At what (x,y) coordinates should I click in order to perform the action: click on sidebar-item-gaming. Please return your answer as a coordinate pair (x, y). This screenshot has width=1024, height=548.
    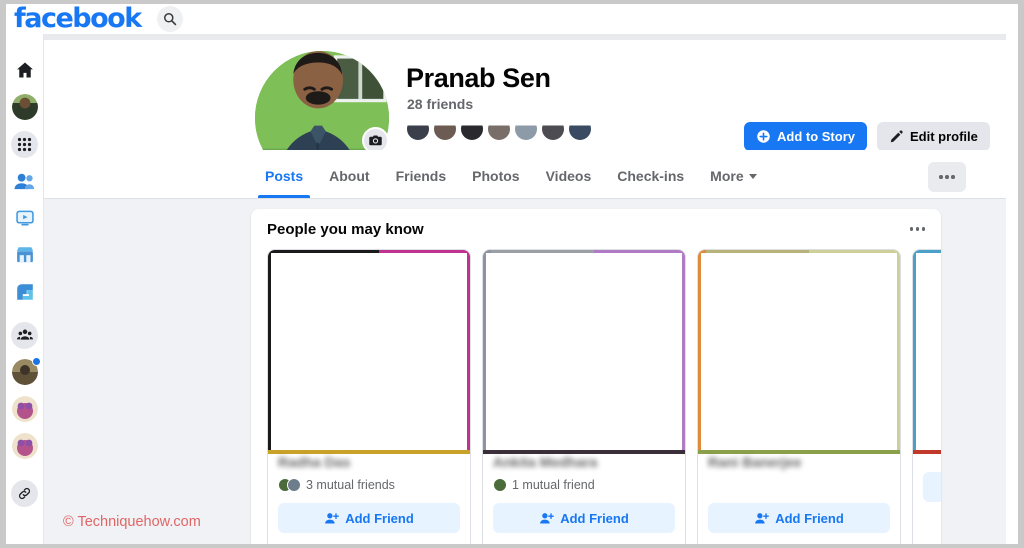
    Looking at the image, I should click on (25, 292).